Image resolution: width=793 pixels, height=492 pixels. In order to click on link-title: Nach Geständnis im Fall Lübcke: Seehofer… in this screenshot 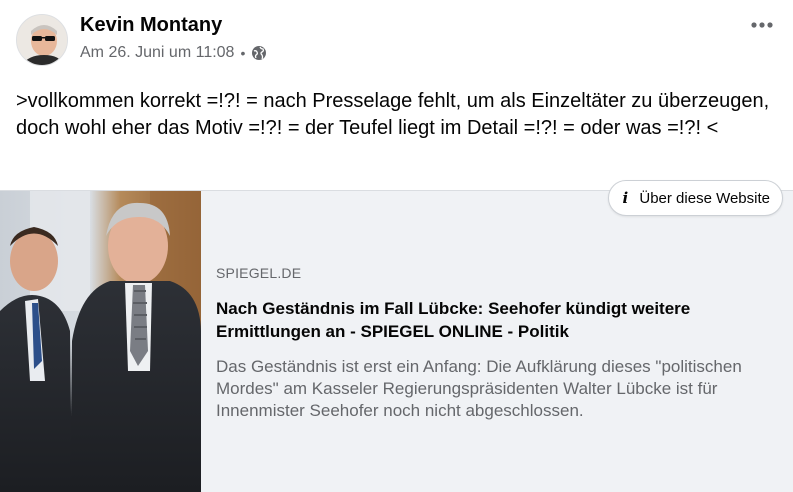, I will do `click(496, 320)`.